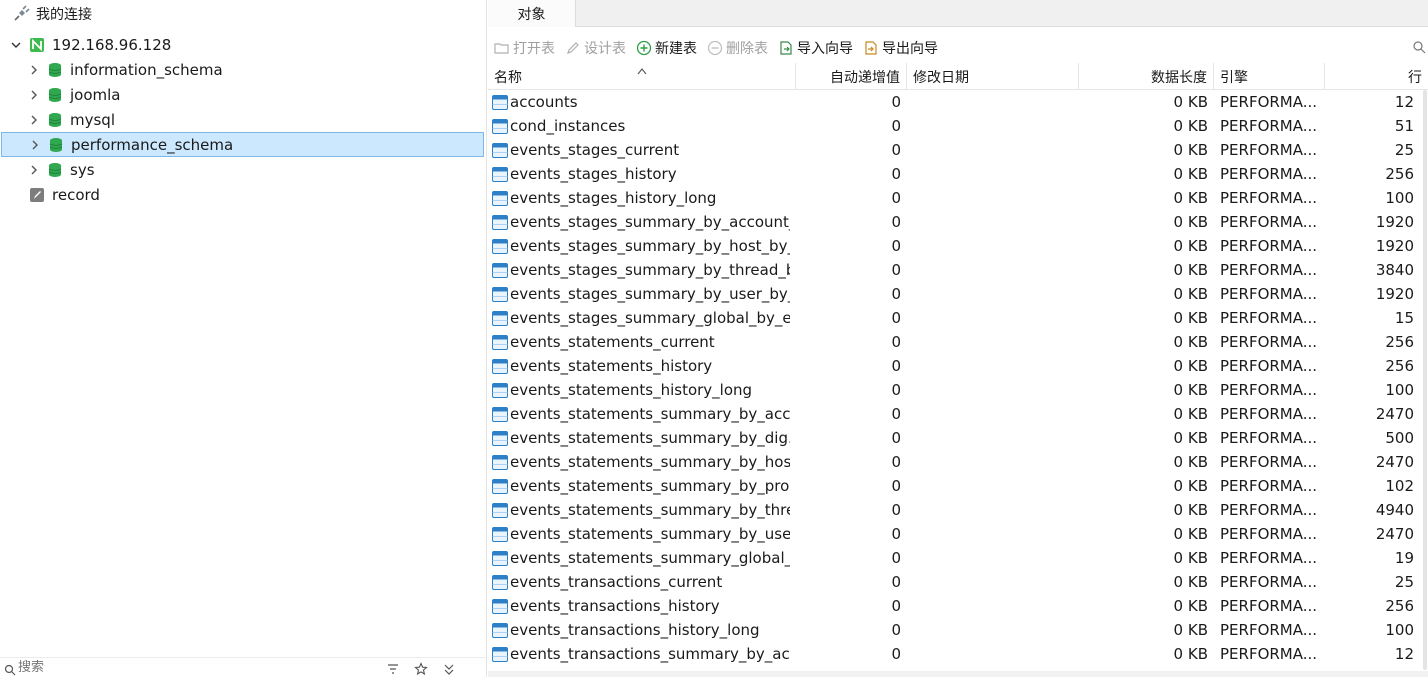  What do you see at coordinates (242, 169) in the screenshot?
I see `database-node: sys` at bounding box center [242, 169].